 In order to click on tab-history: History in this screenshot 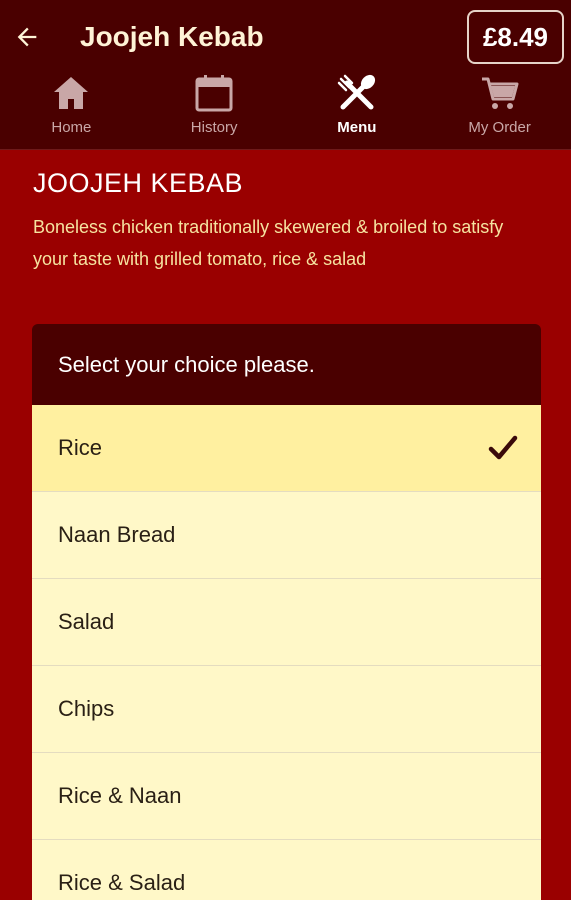, I will do `click(214, 110)`.